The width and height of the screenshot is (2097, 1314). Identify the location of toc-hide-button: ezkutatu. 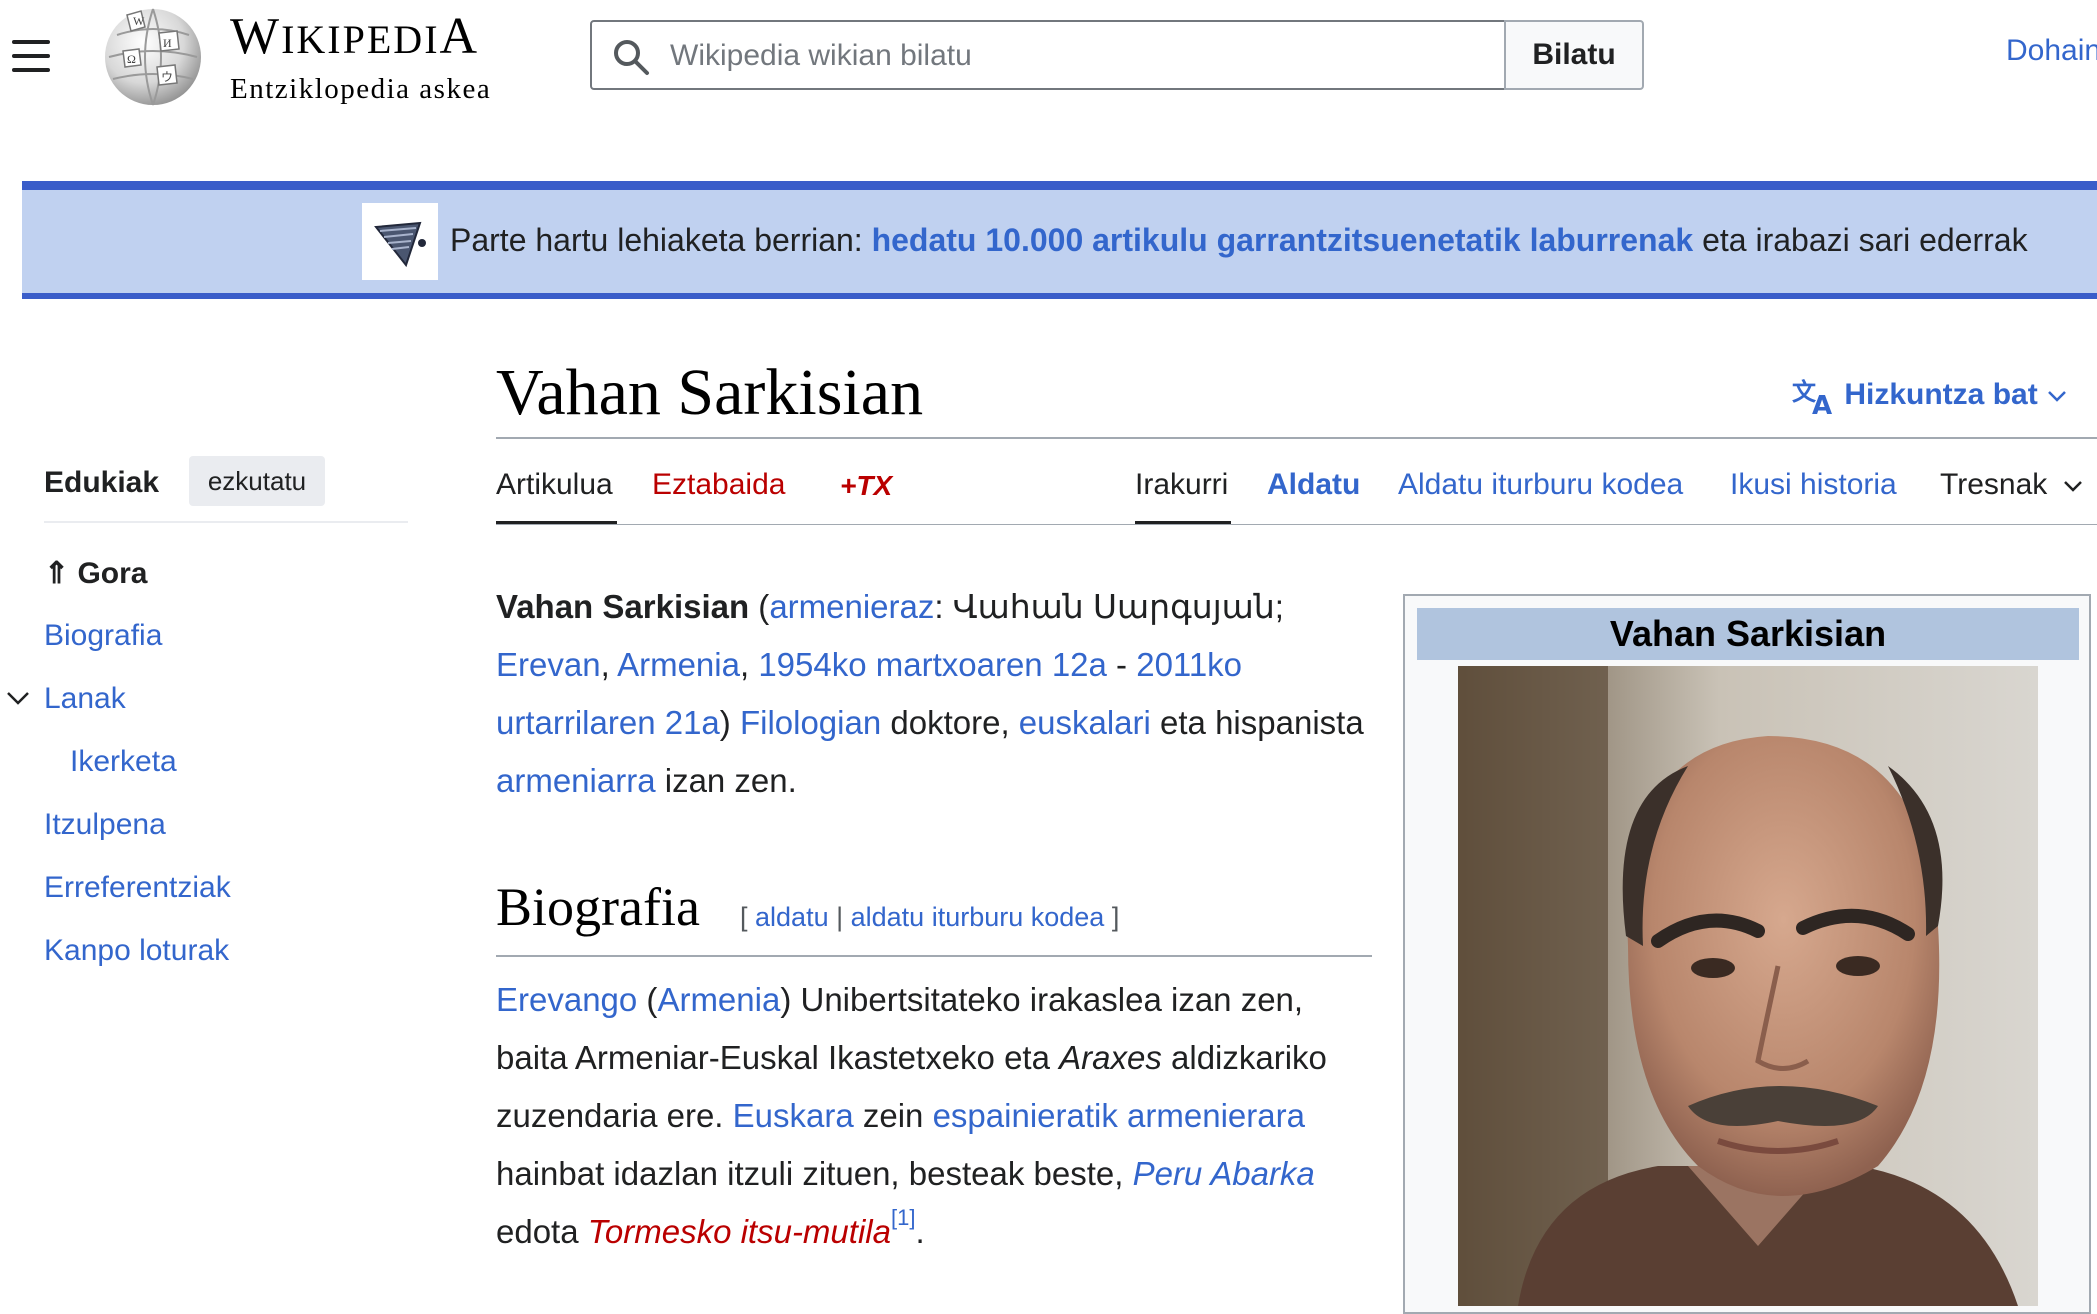
(257, 481).